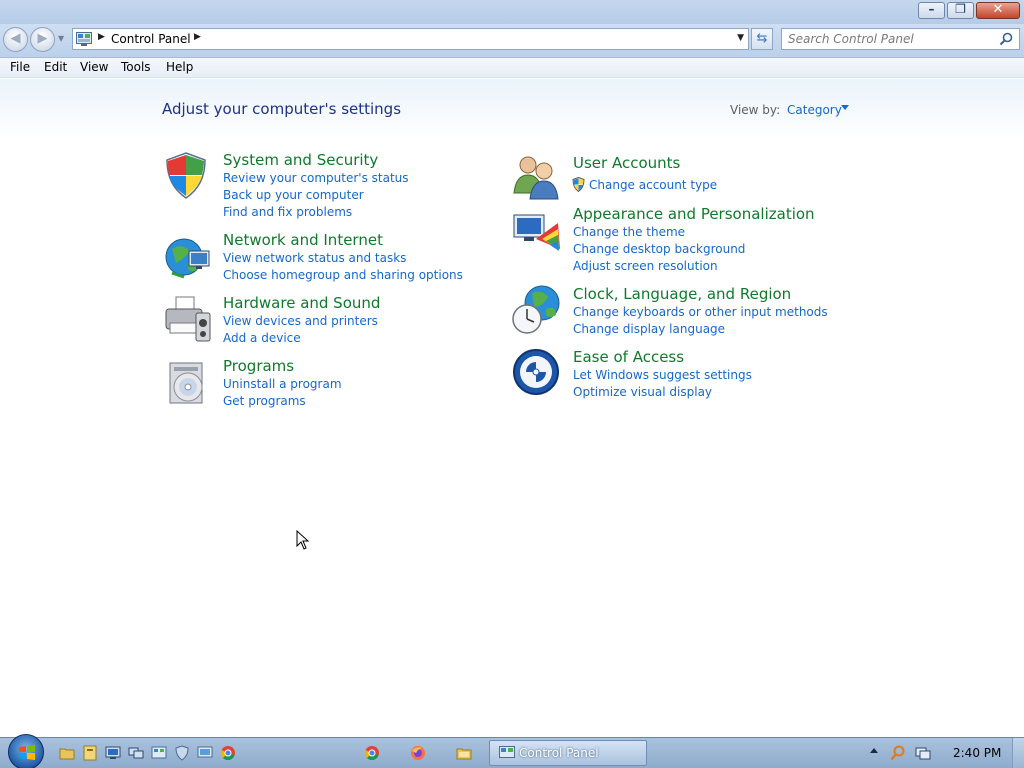 The width and height of the screenshot is (1024, 768). What do you see at coordinates (740, 38) in the screenshot?
I see `address-dropdown-icon: ▼` at bounding box center [740, 38].